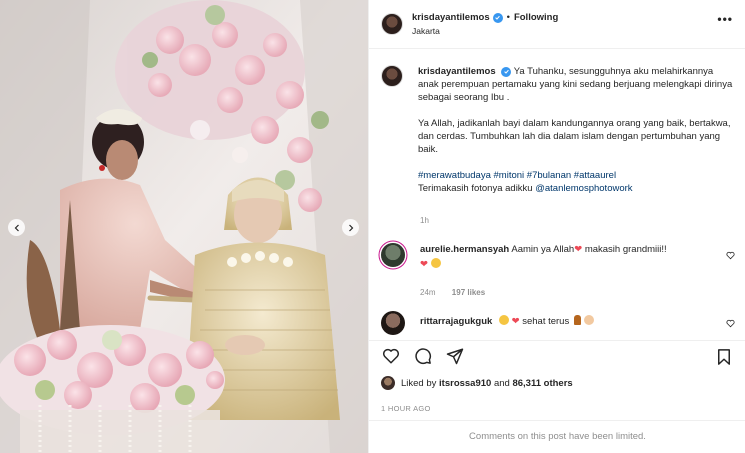 This screenshot has width=745, height=453. I want to click on heart-outline-icon, so click(391, 356).